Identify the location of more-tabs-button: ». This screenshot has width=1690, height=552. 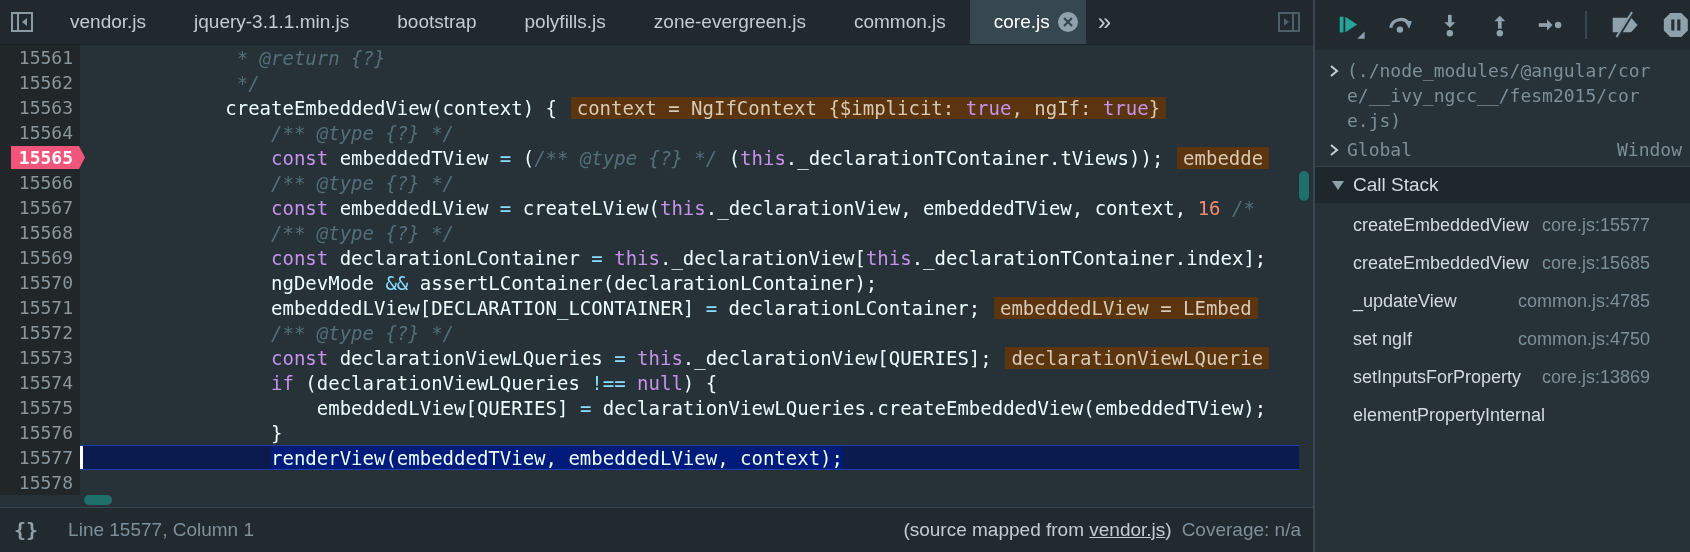
(1104, 22).